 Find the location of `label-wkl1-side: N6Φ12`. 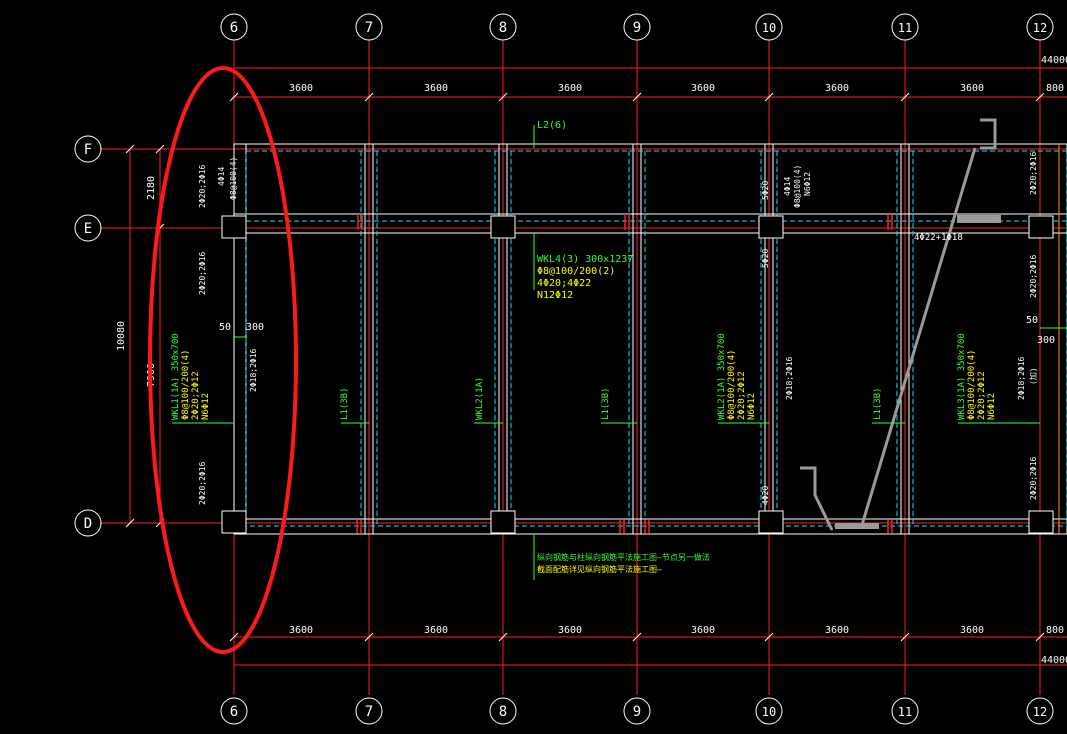

label-wkl1-side: N6Φ12 is located at coordinates (206, 406).